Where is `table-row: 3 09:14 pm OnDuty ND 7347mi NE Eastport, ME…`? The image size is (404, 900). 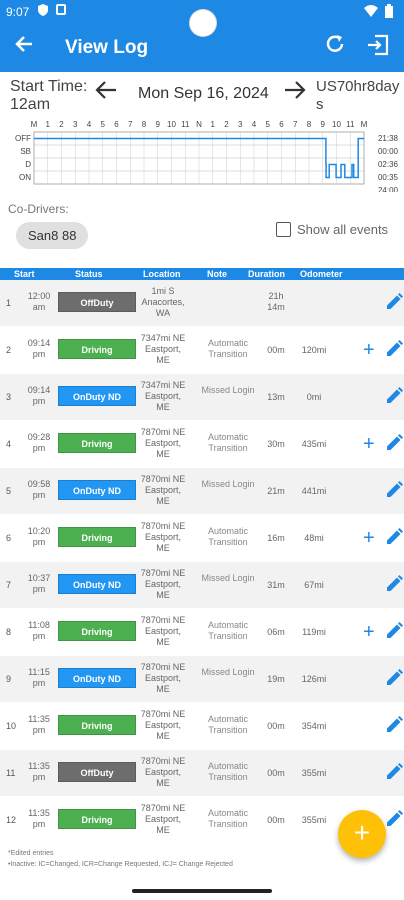 table-row: 3 09:14 pm OnDuty ND 7347mi NE Eastport, ME… is located at coordinates (202, 397).